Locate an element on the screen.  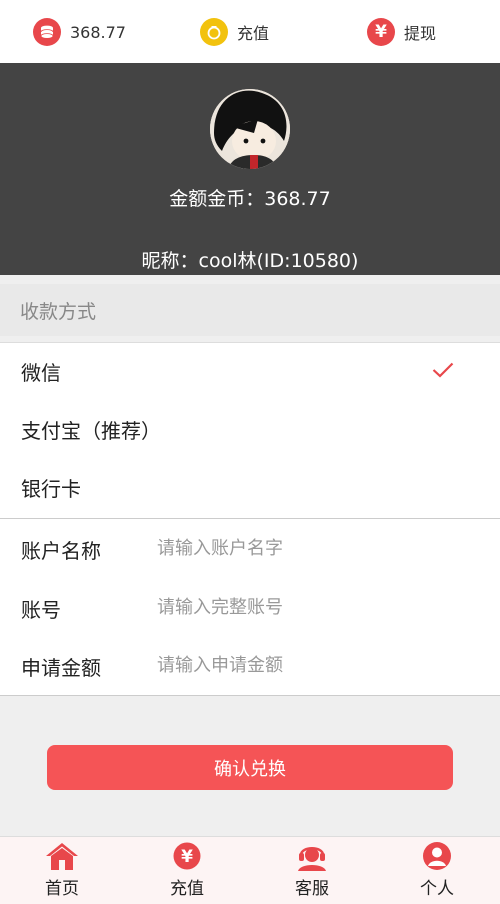
coins-icon is located at coordinates (47, 32).